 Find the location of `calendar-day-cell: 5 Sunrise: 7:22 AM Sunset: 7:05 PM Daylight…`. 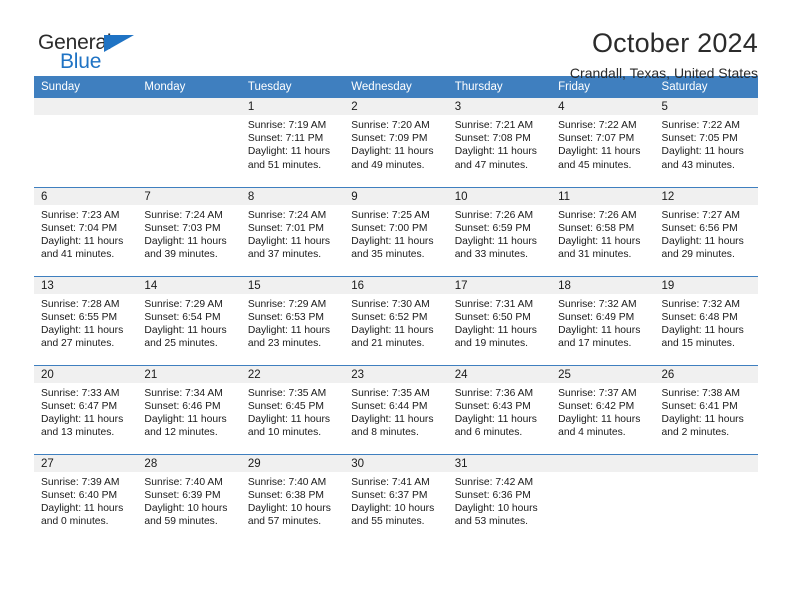

calendar-day-cell: 5 Sunrise: 7:22 AM Sunset: 7:05 PM Daylight… is located at coordinates (706, 142).